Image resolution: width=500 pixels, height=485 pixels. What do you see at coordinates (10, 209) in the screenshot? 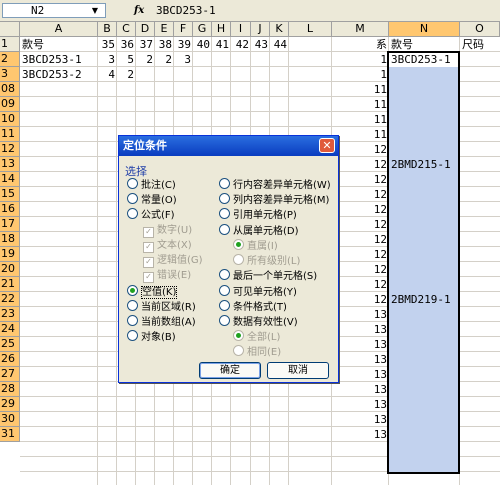
I see `row-header: 16` at bounding box center [10, 209].